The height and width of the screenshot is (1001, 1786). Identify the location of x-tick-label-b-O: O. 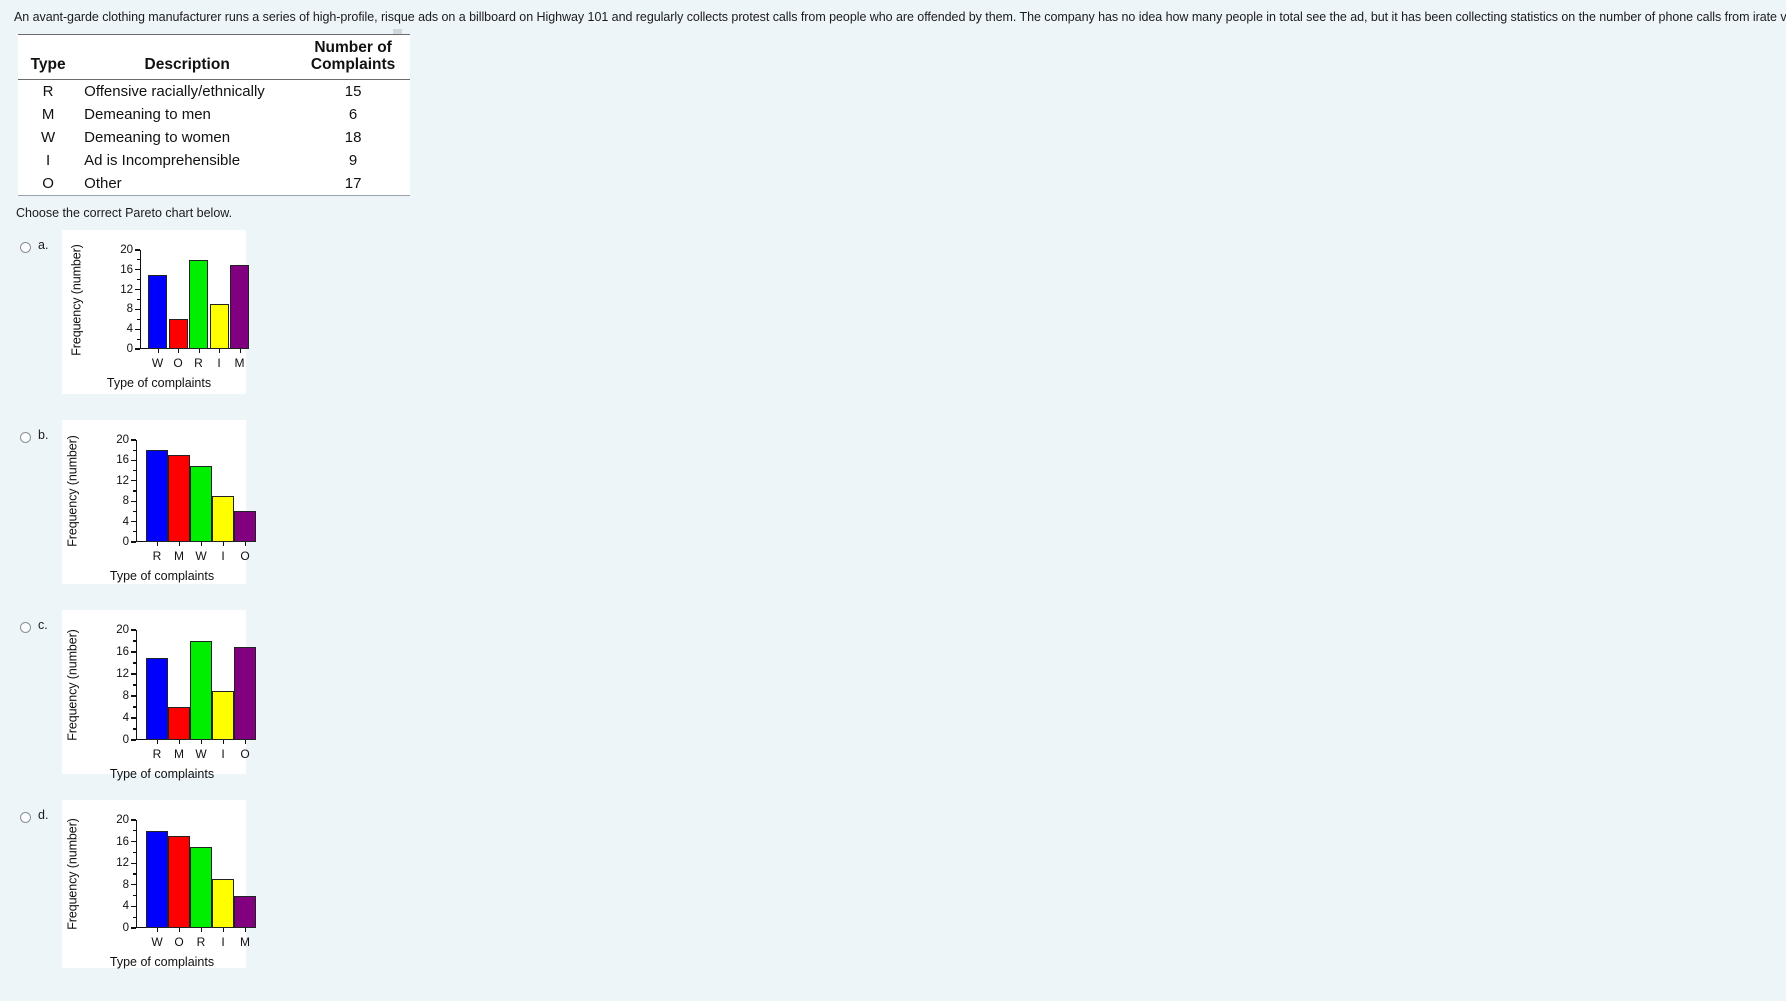
(245, 556).